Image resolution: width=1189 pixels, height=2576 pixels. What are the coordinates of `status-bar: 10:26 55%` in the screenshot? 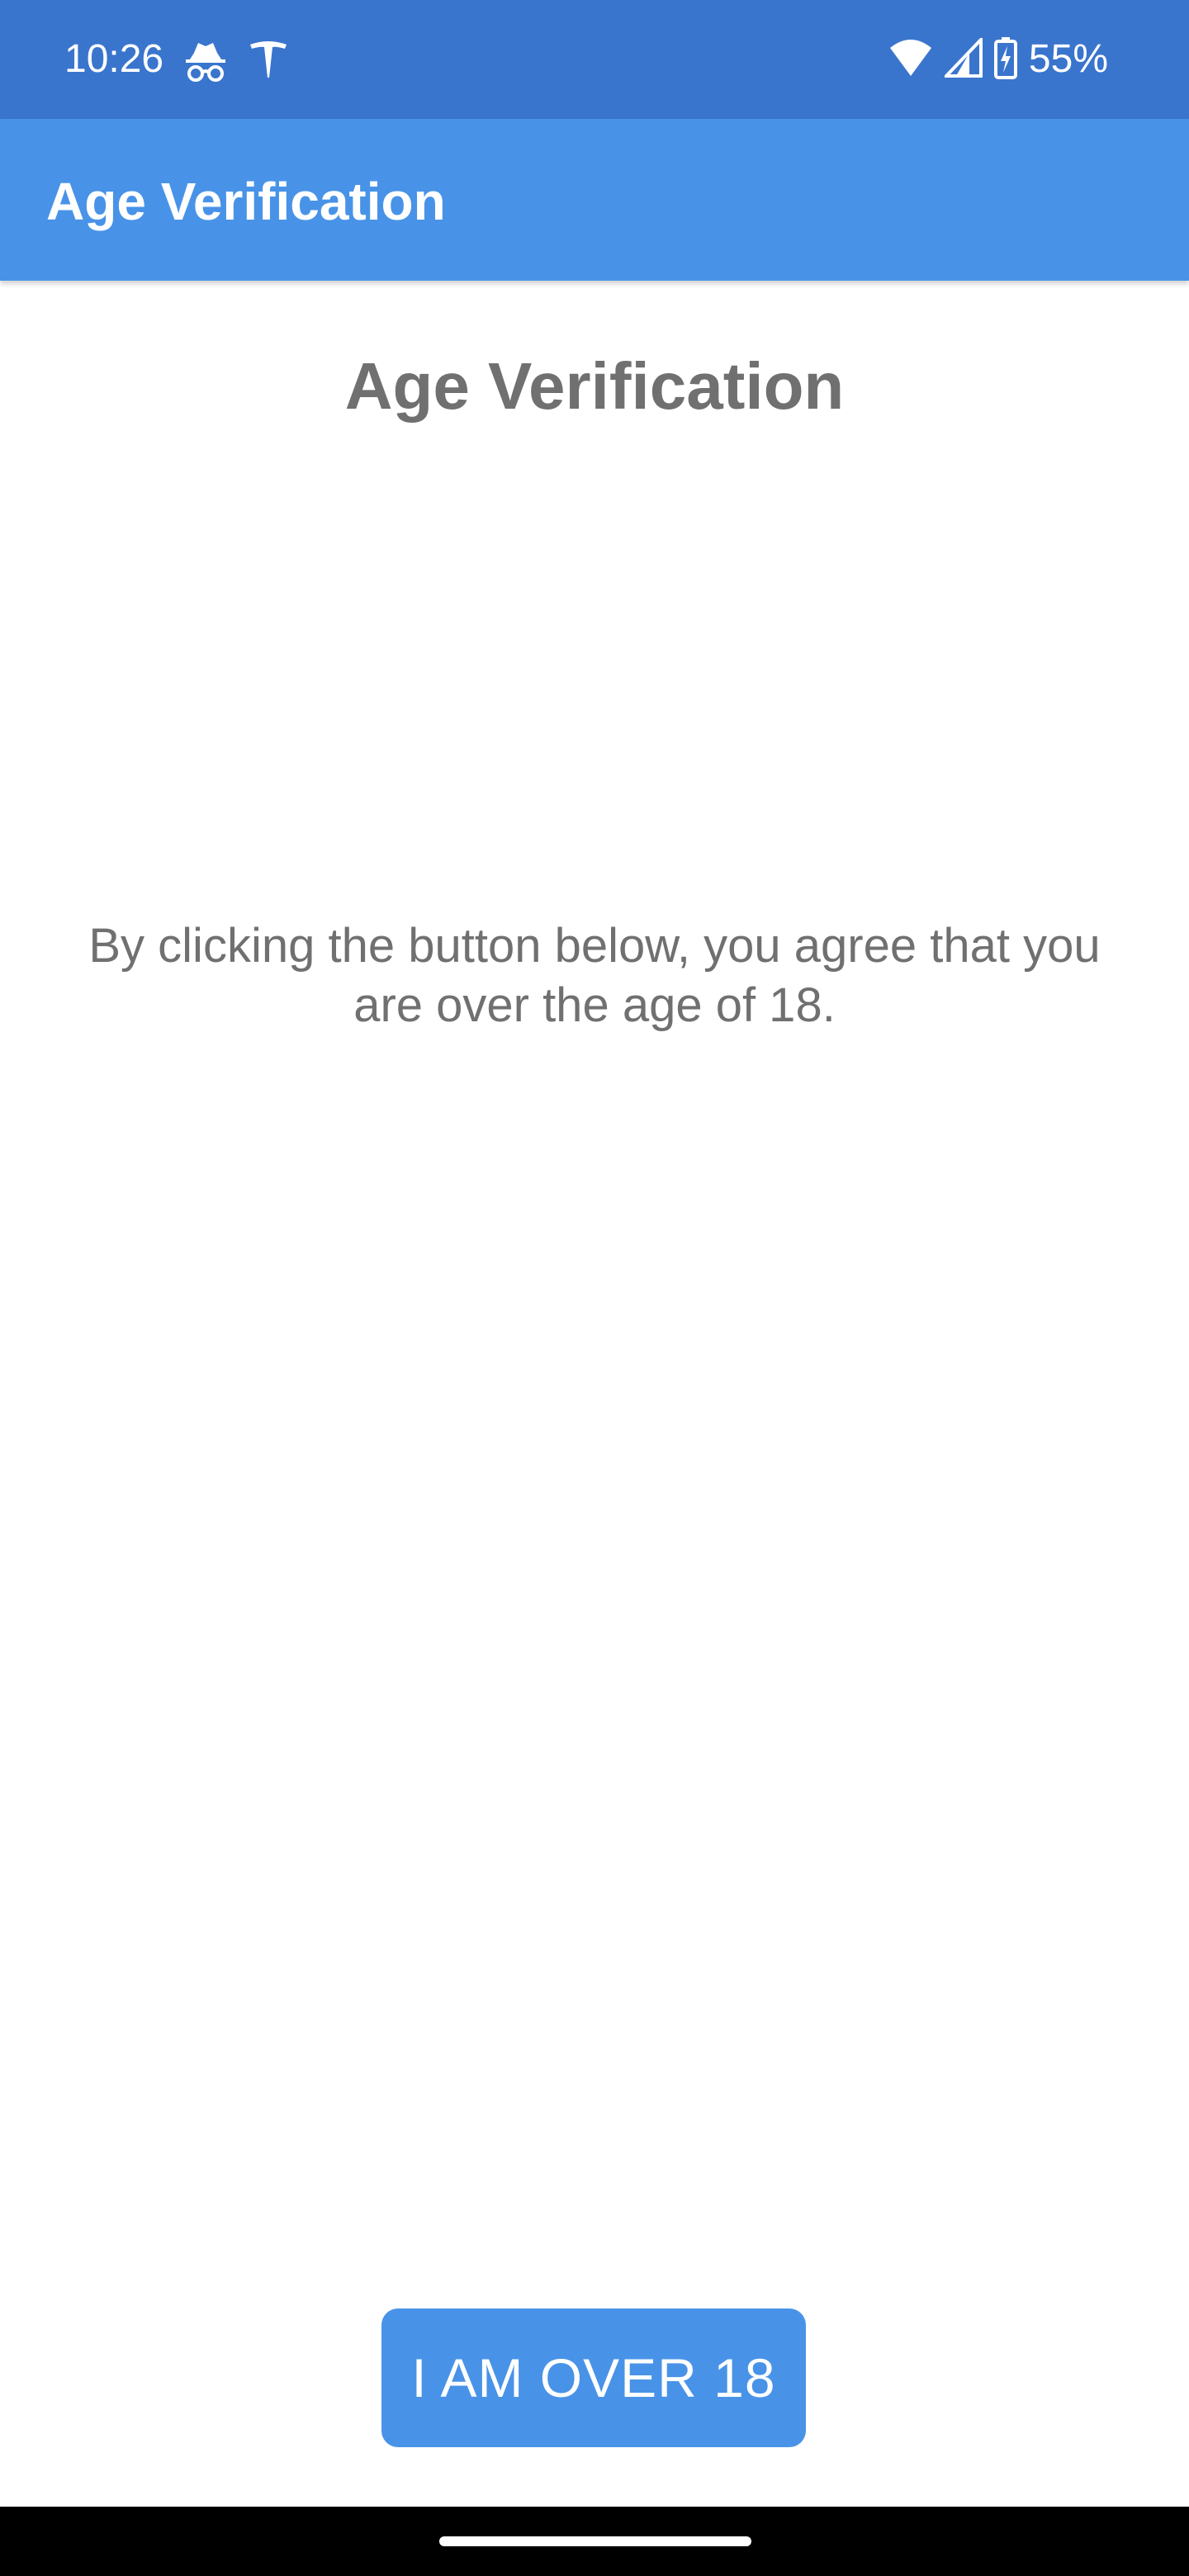 It's located at (594, 59).